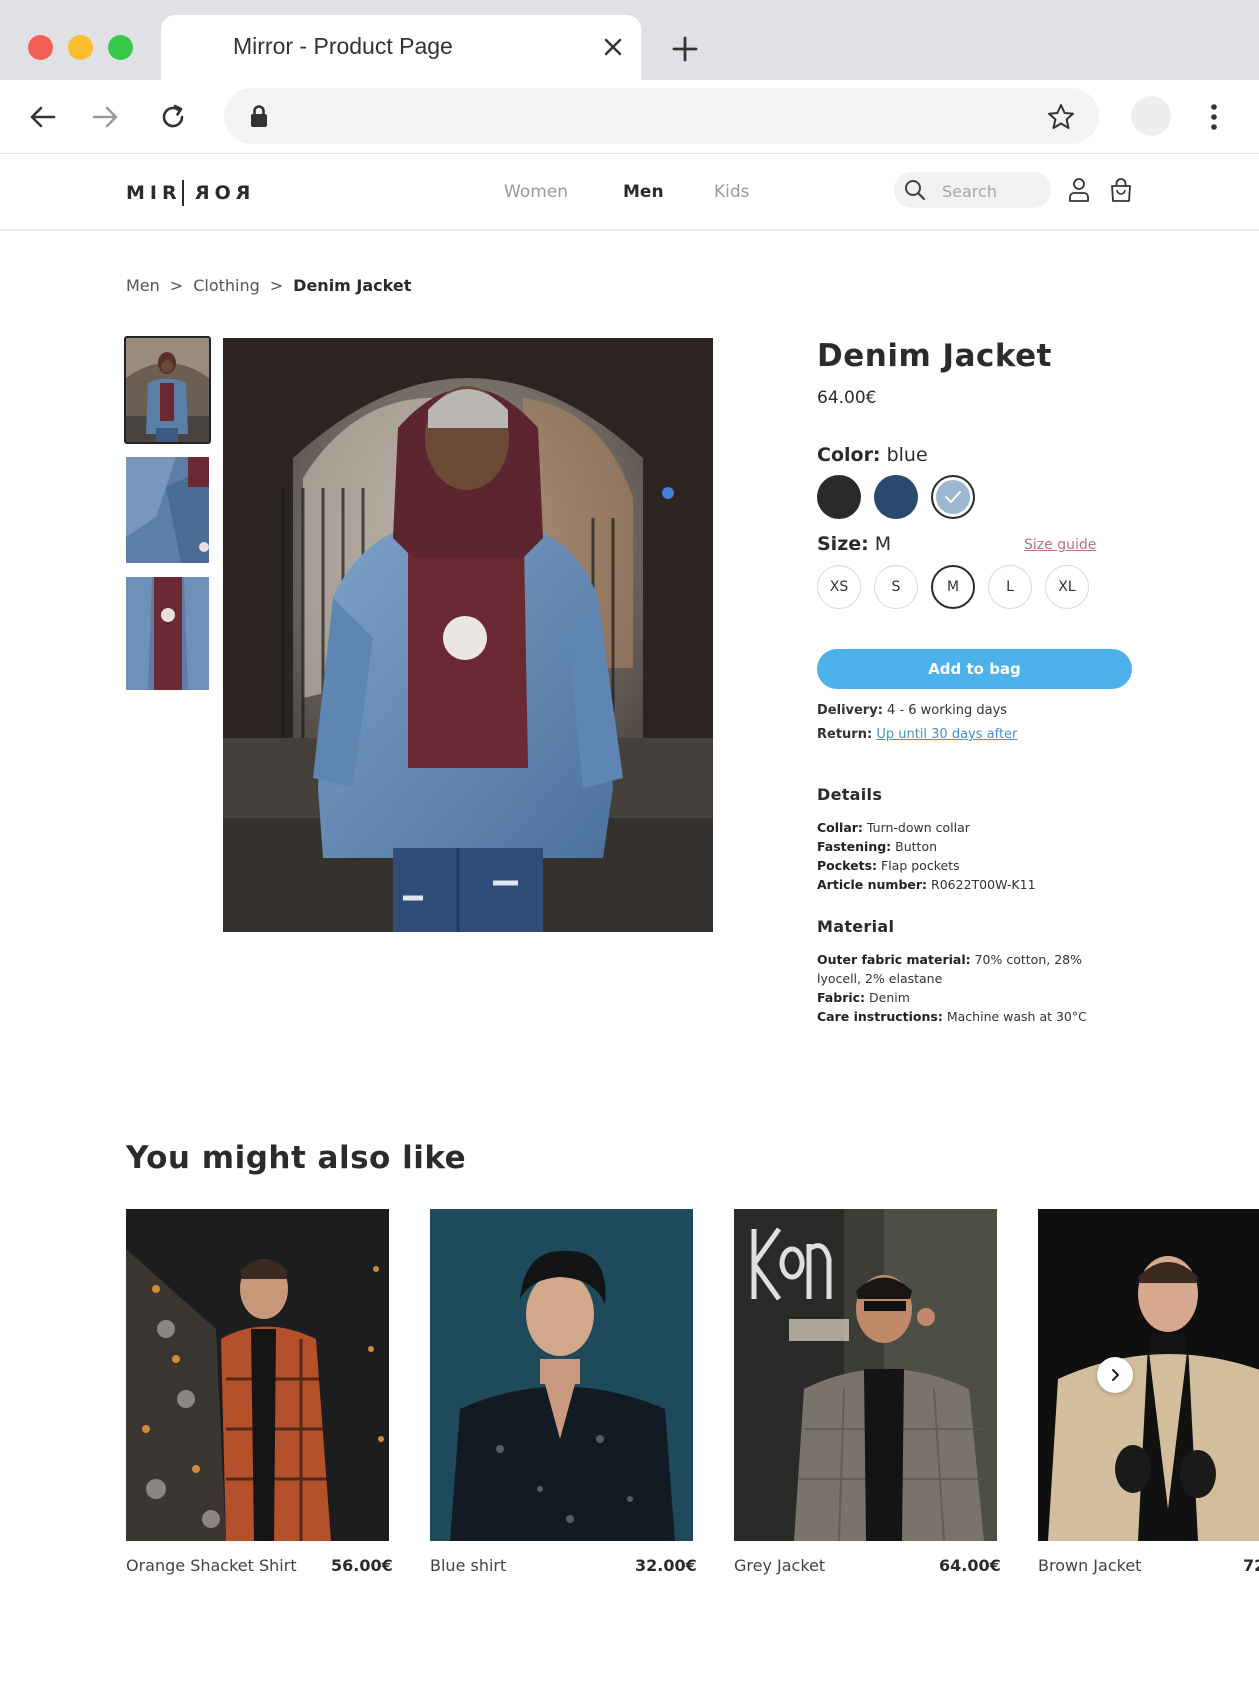 This screenshot has width=1259, height=1696. What do you see at coordinates (840, 827) in the screenshot?
I see `detail-label: Collar:` at bounding box center [840, 827].